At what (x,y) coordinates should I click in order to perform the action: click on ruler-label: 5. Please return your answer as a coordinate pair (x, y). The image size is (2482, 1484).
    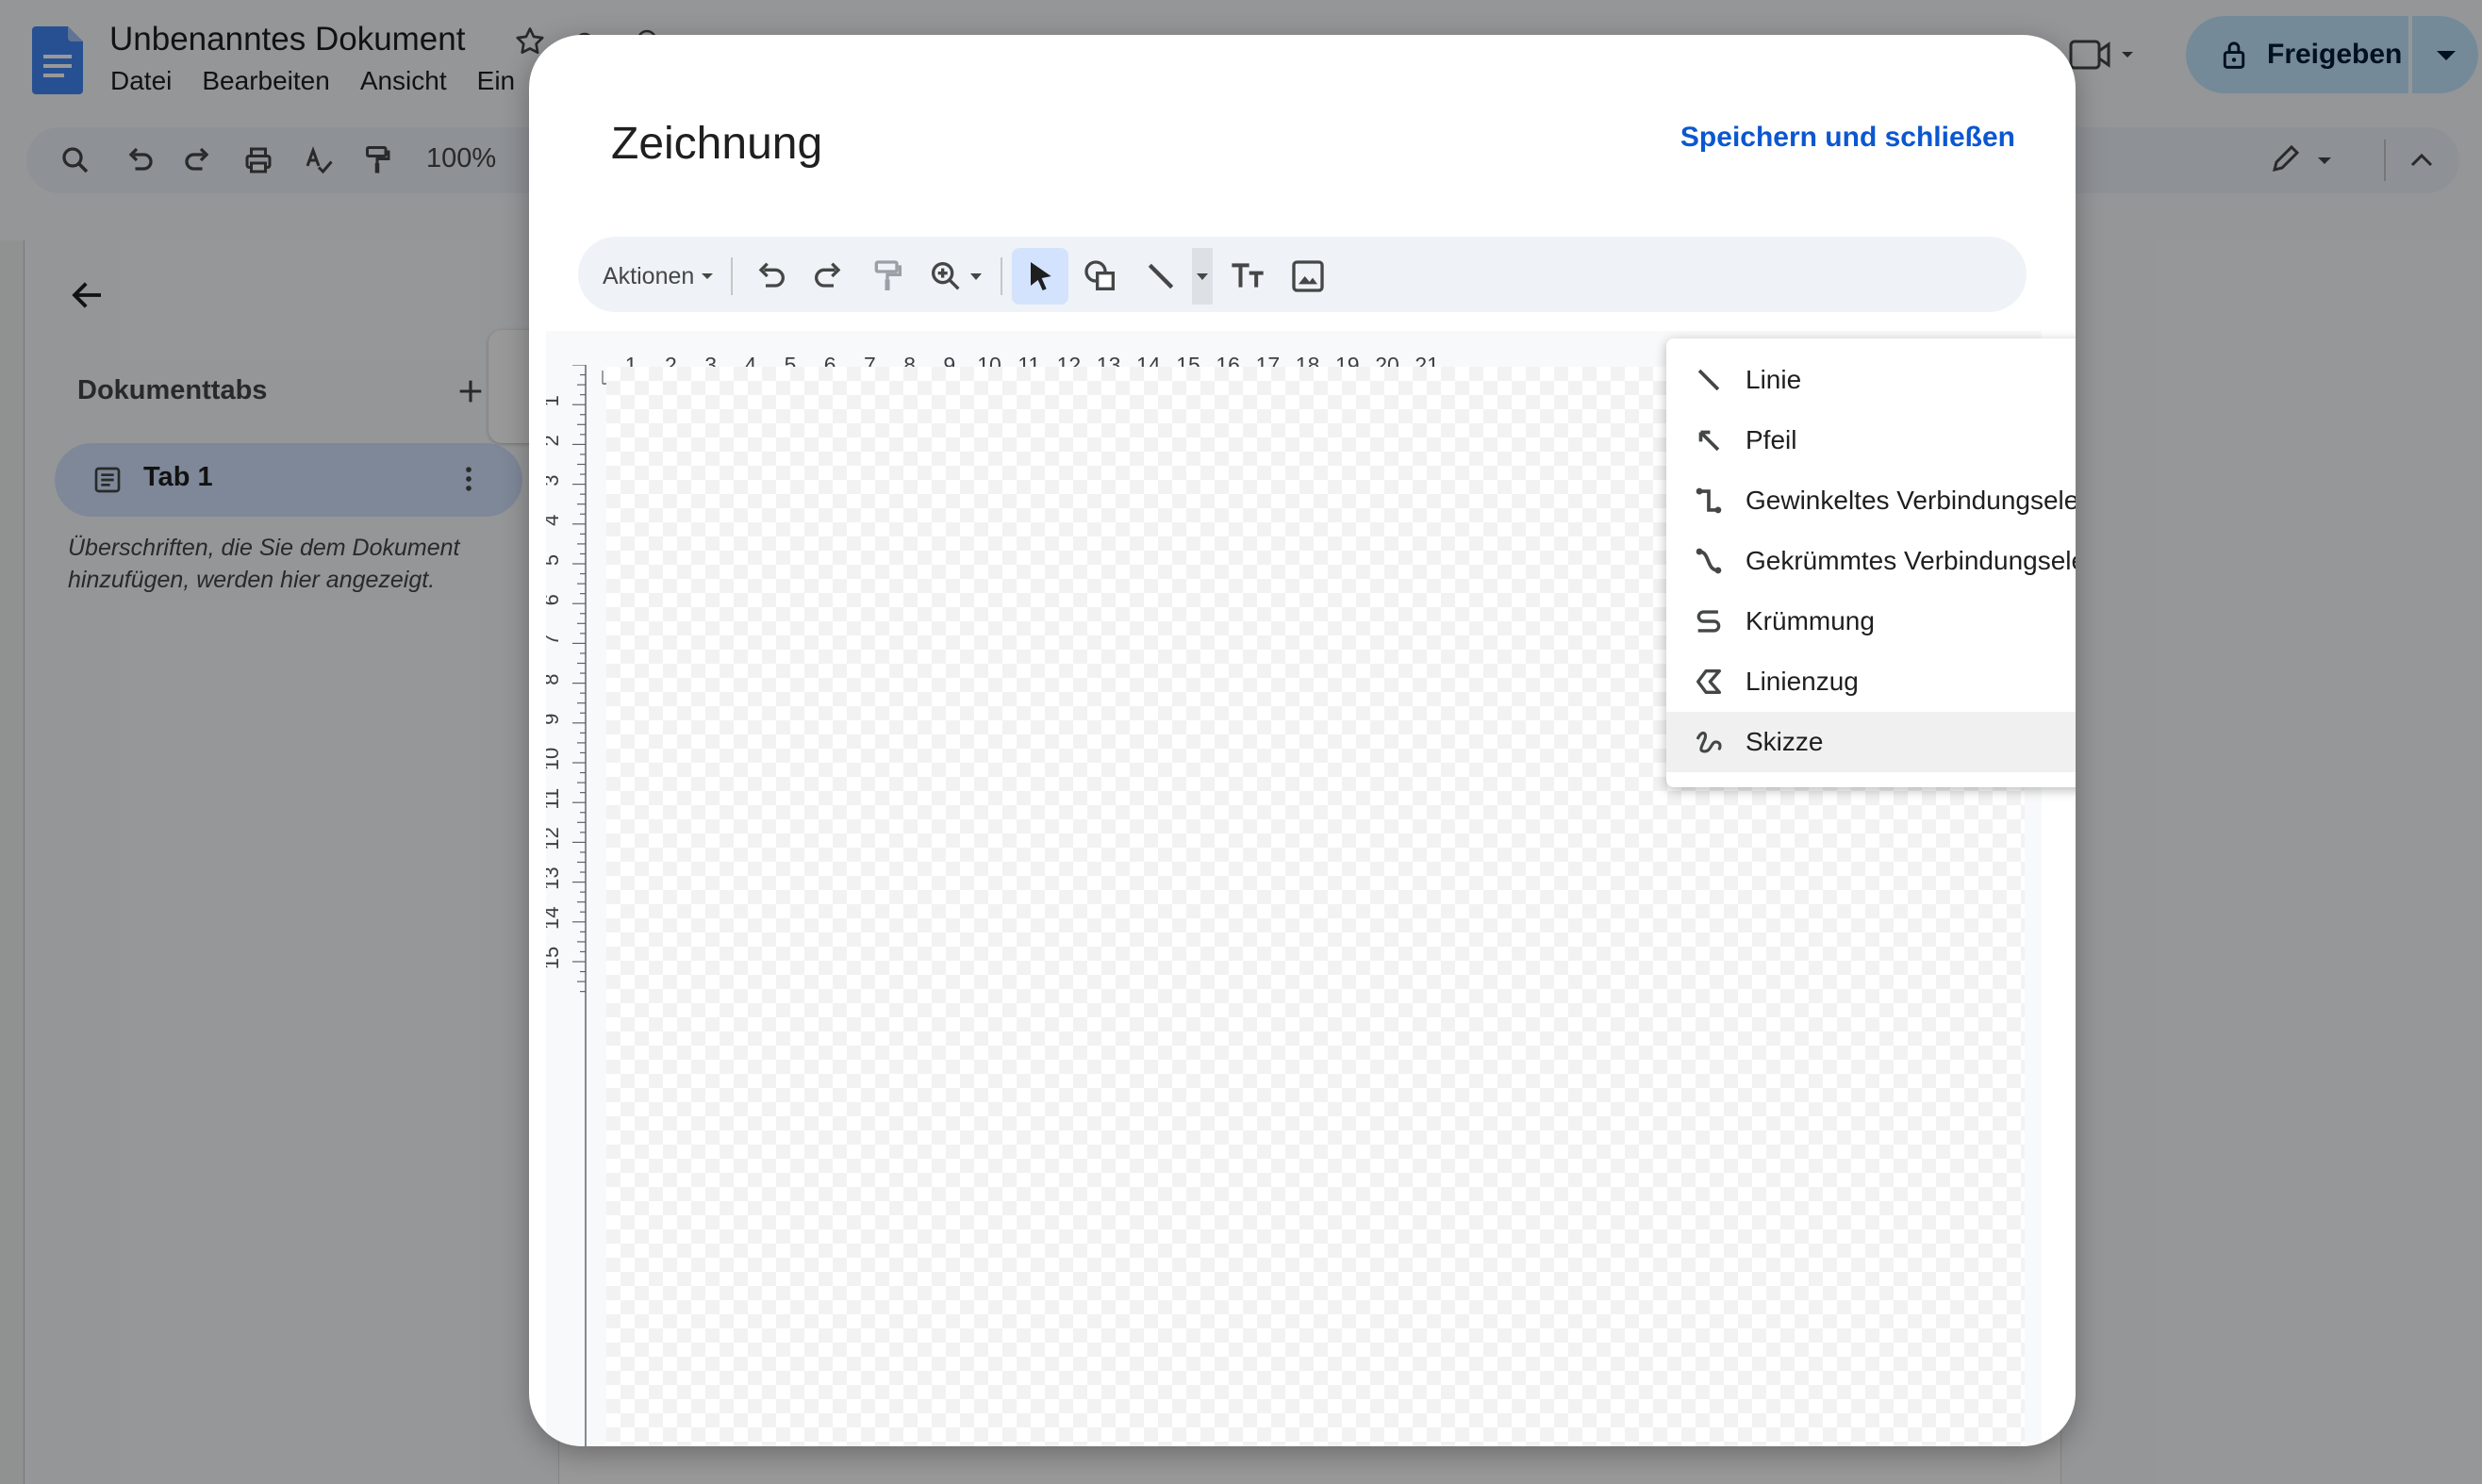
    Looking at the image, I should click on (554, 560).